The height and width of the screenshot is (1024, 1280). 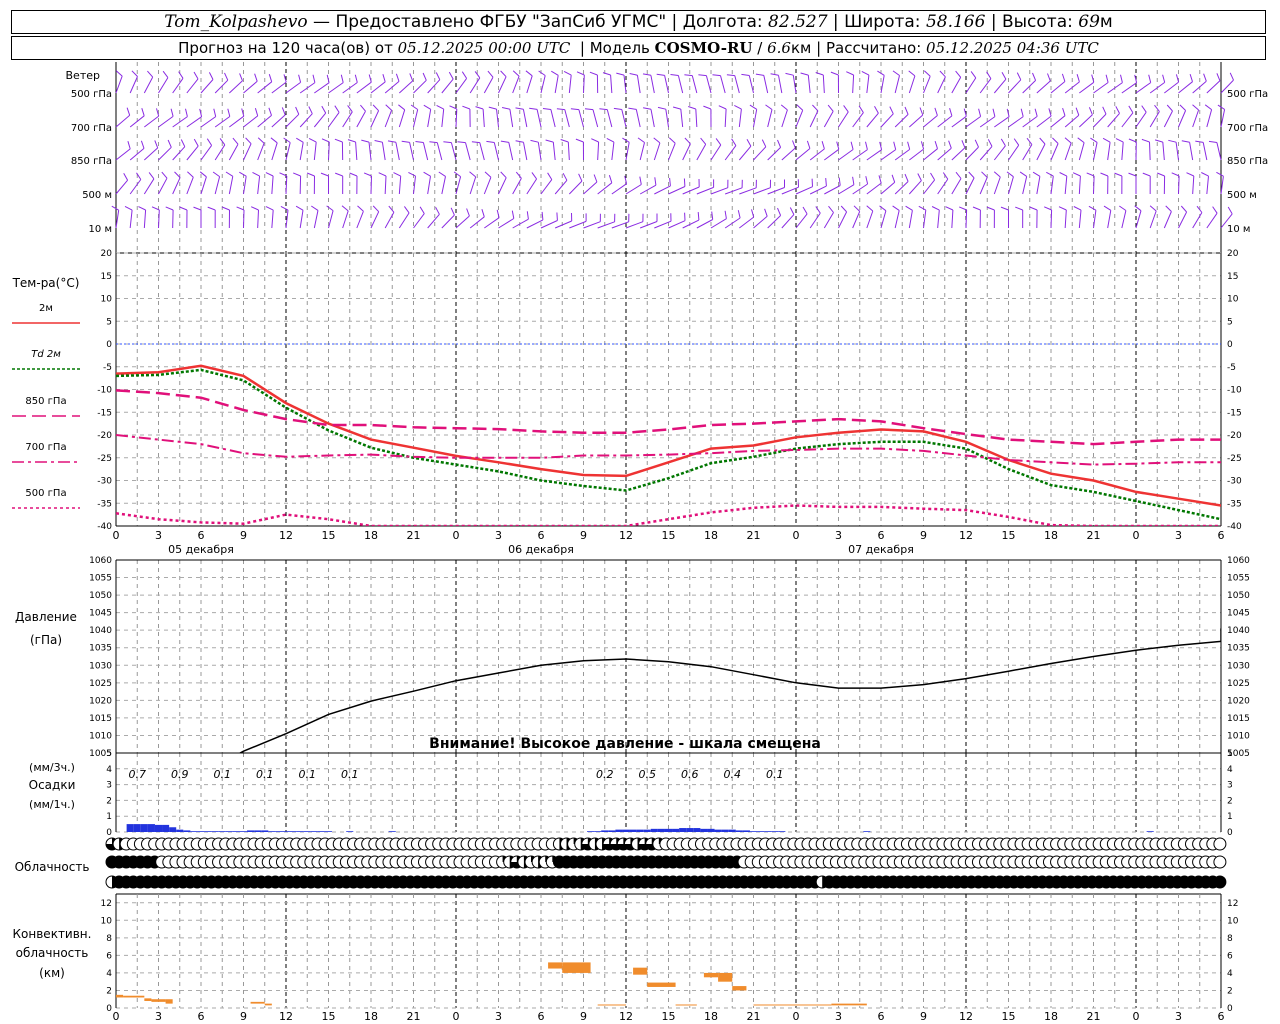 I want to click on y-tick-label-right: -10, so click(x=1234, y=391).